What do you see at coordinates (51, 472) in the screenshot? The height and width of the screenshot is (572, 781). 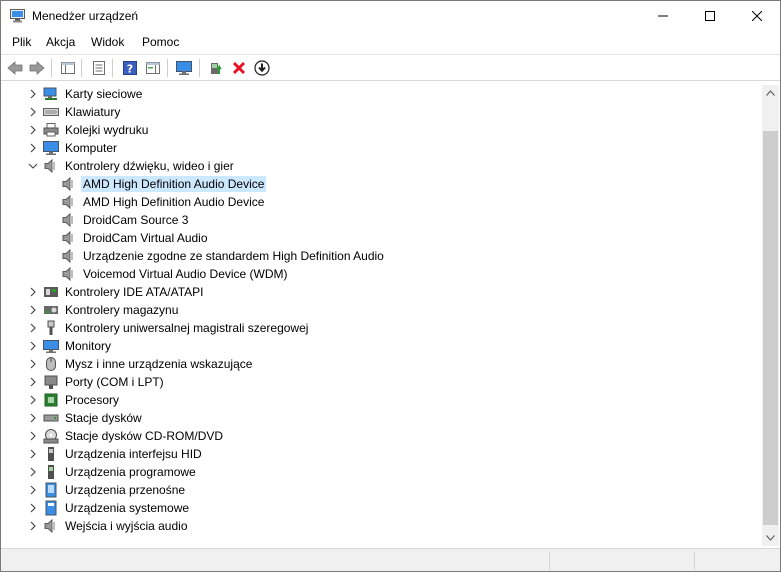 I see `software-device-icon` at bounding box center [51, 472].